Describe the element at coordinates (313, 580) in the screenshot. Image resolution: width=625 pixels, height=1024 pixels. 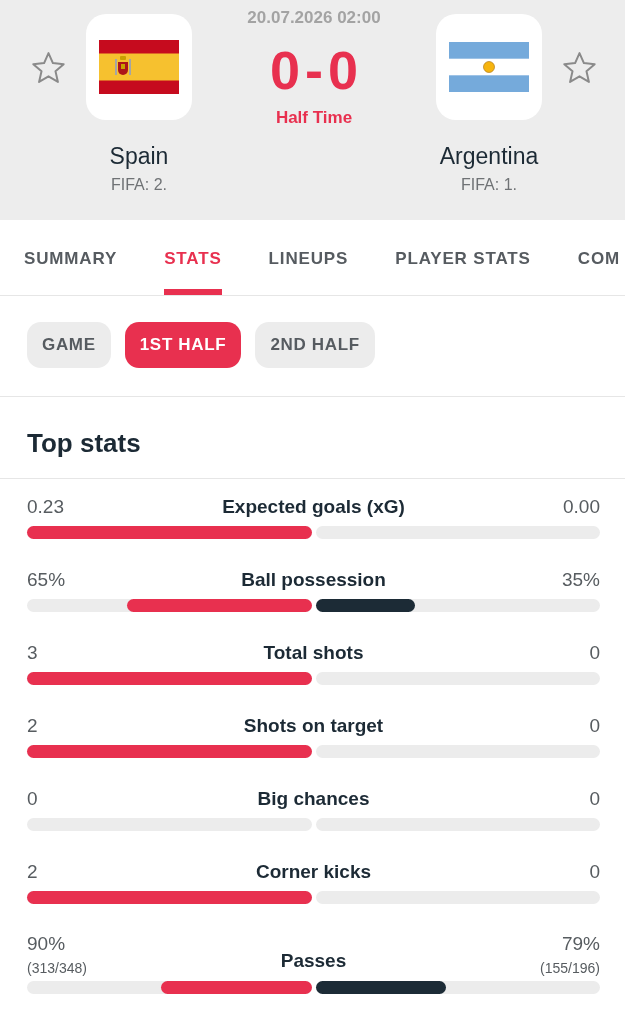
I see `stat-label: Ball possession` at that location.